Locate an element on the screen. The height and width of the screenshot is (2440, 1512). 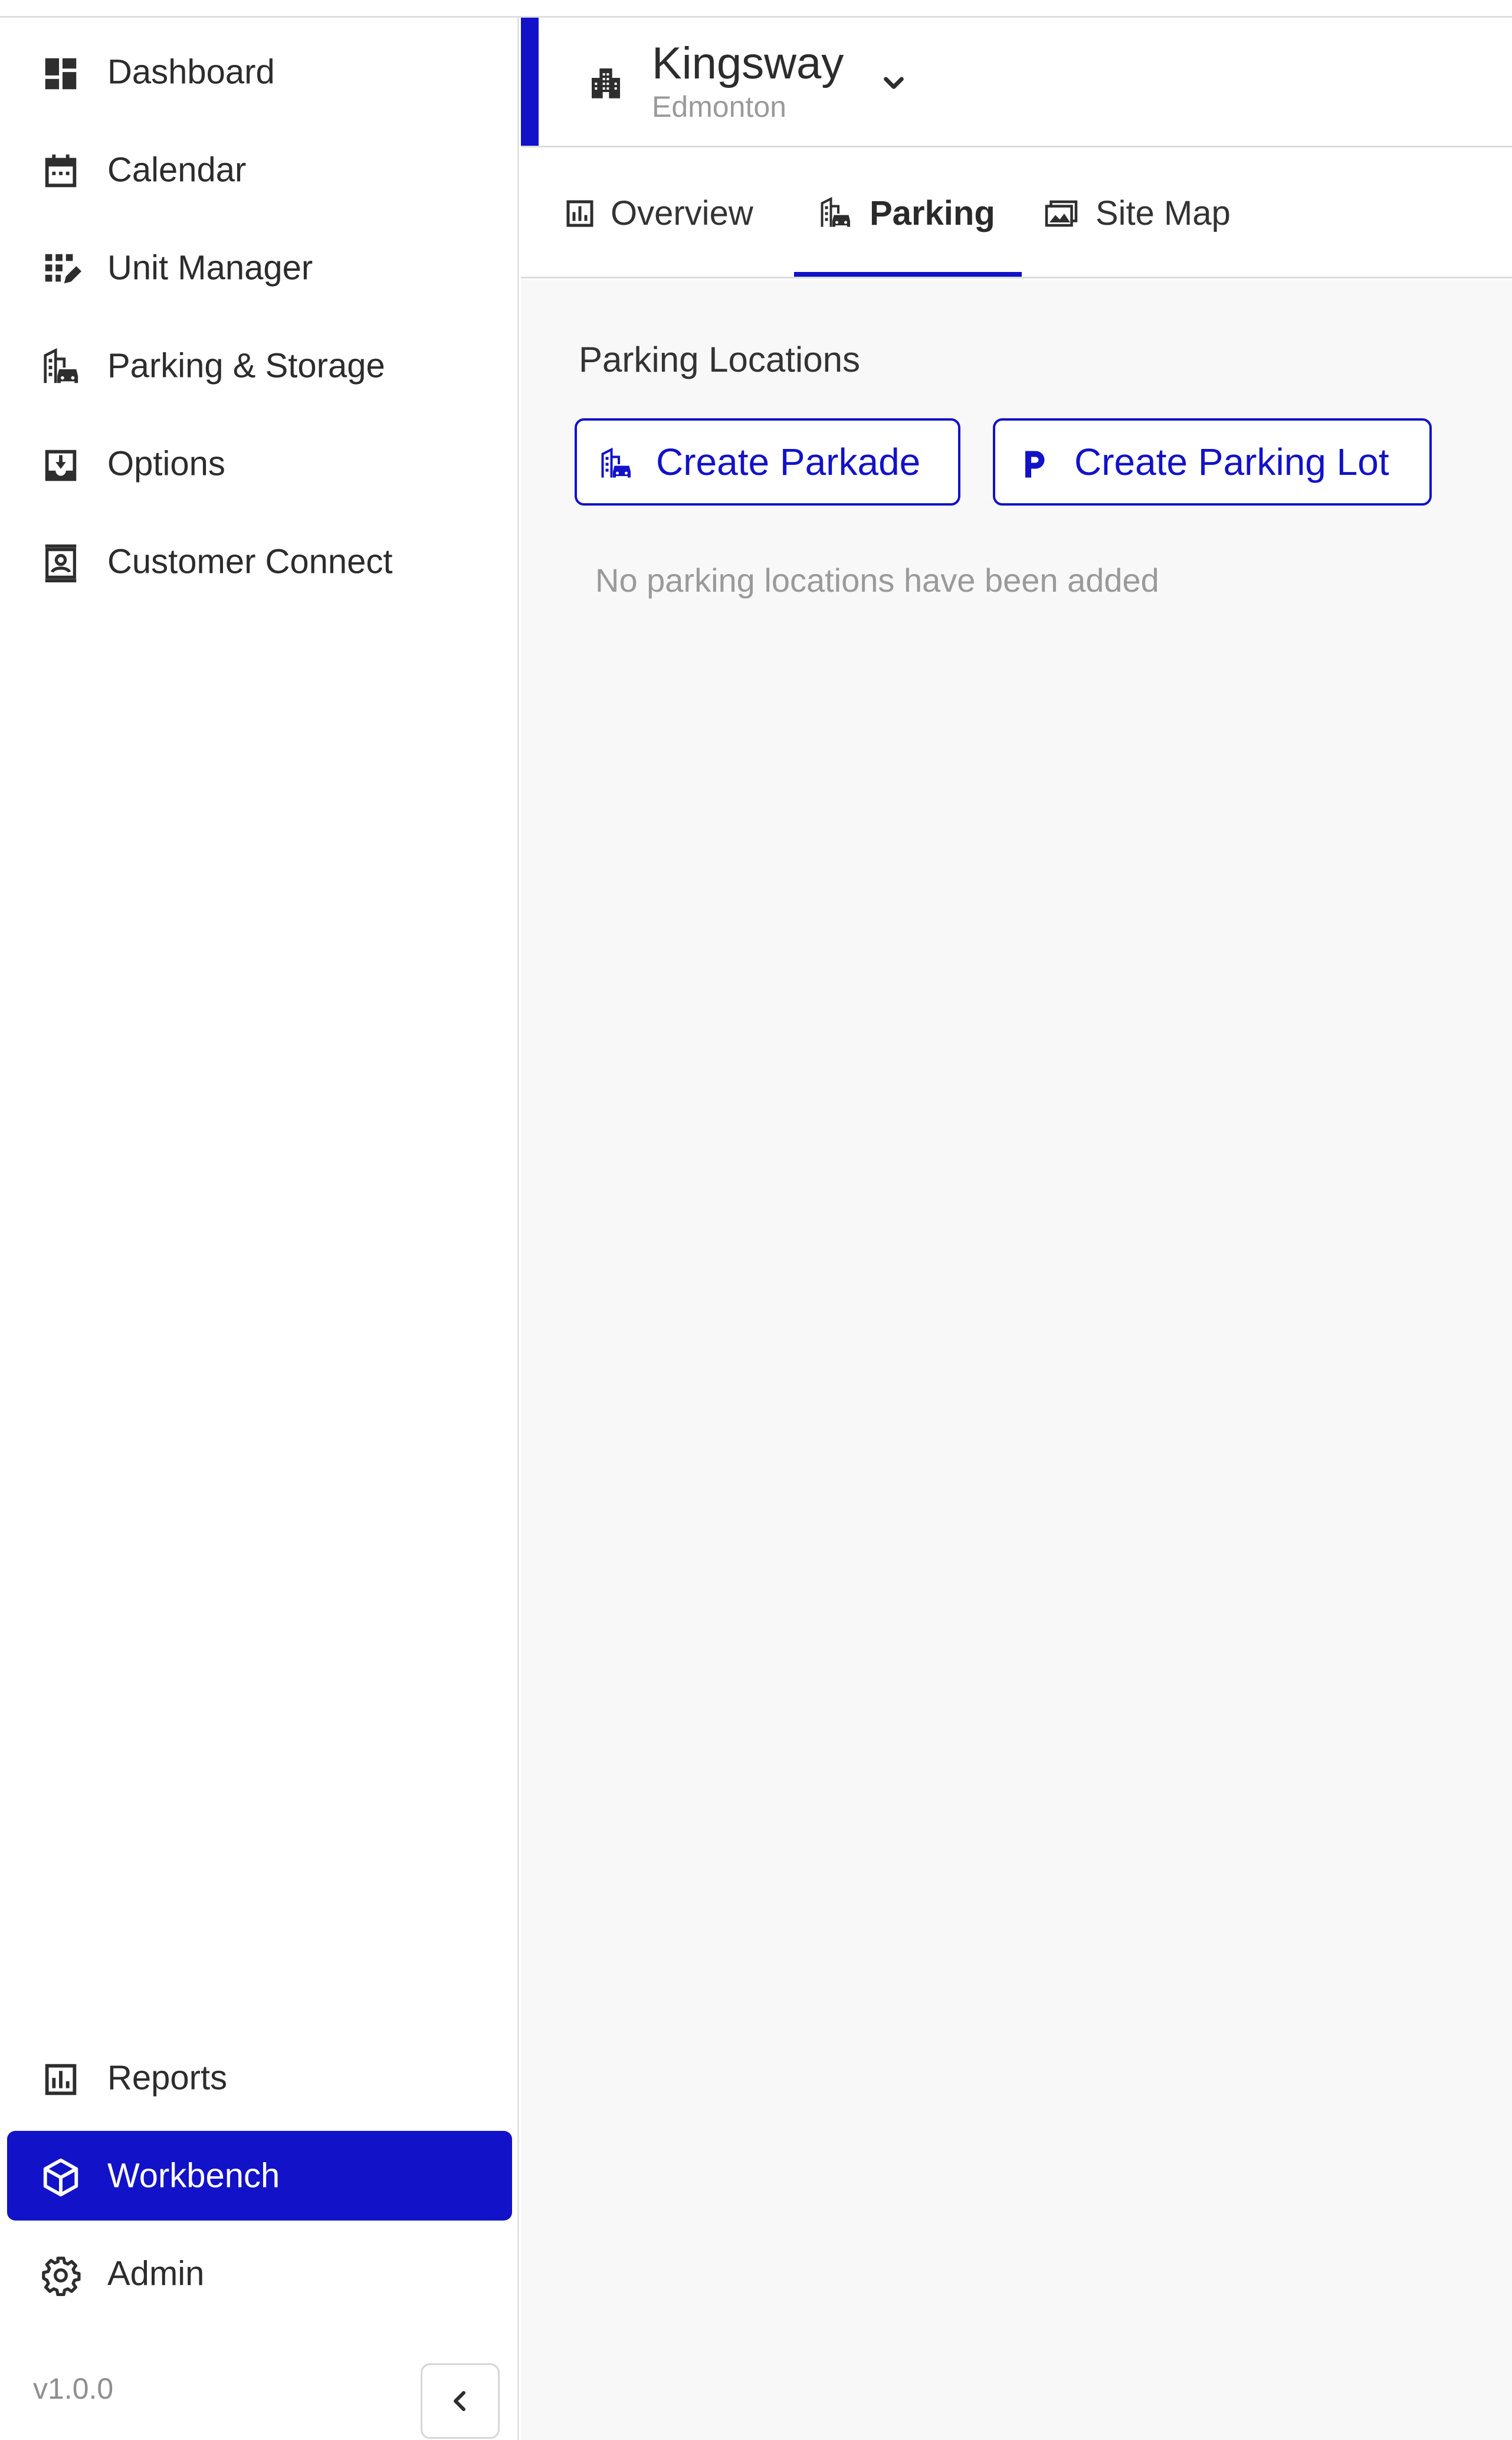
sidebar-item-label: Admin is located at coordinates (156, 2273).